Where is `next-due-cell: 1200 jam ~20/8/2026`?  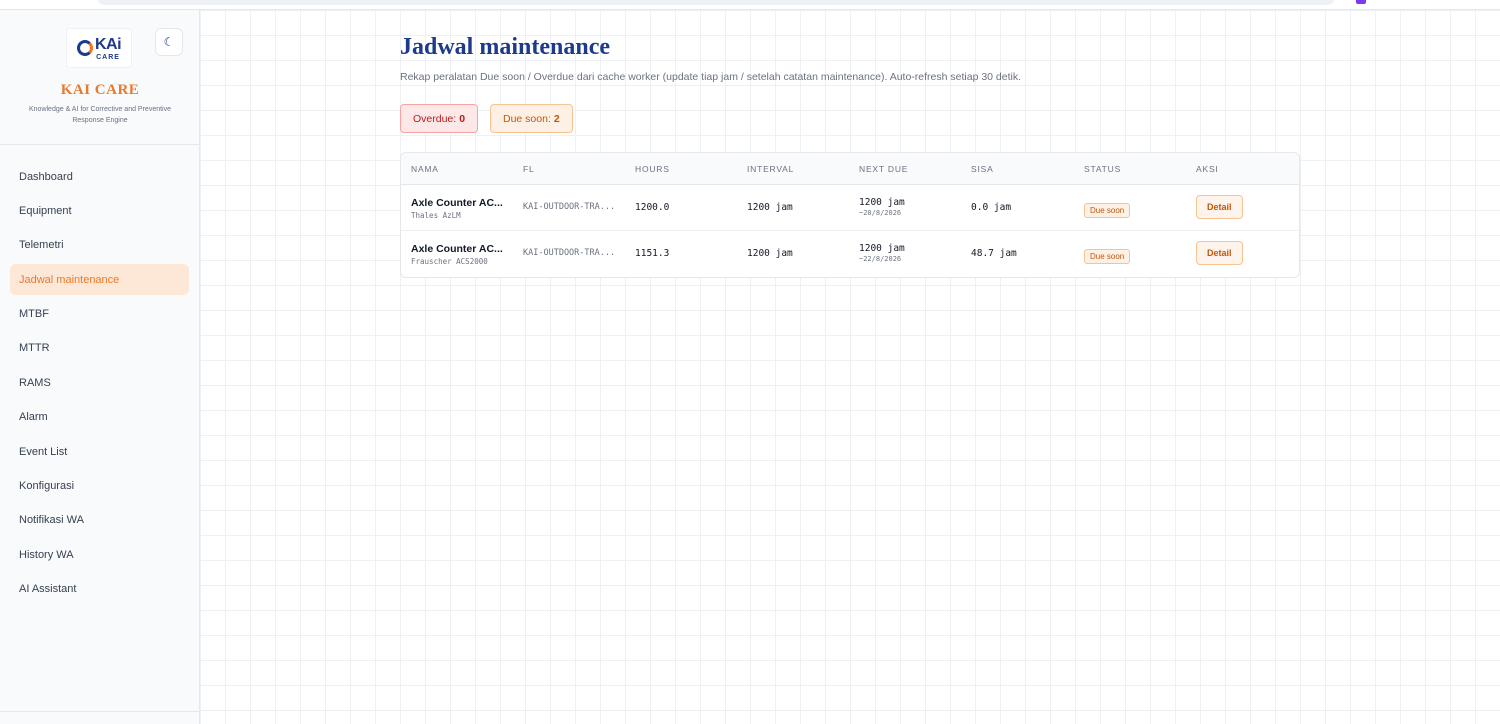 next-due-cell: 1200 jam ~20/8/2026 is located at coordinates (882, 207).